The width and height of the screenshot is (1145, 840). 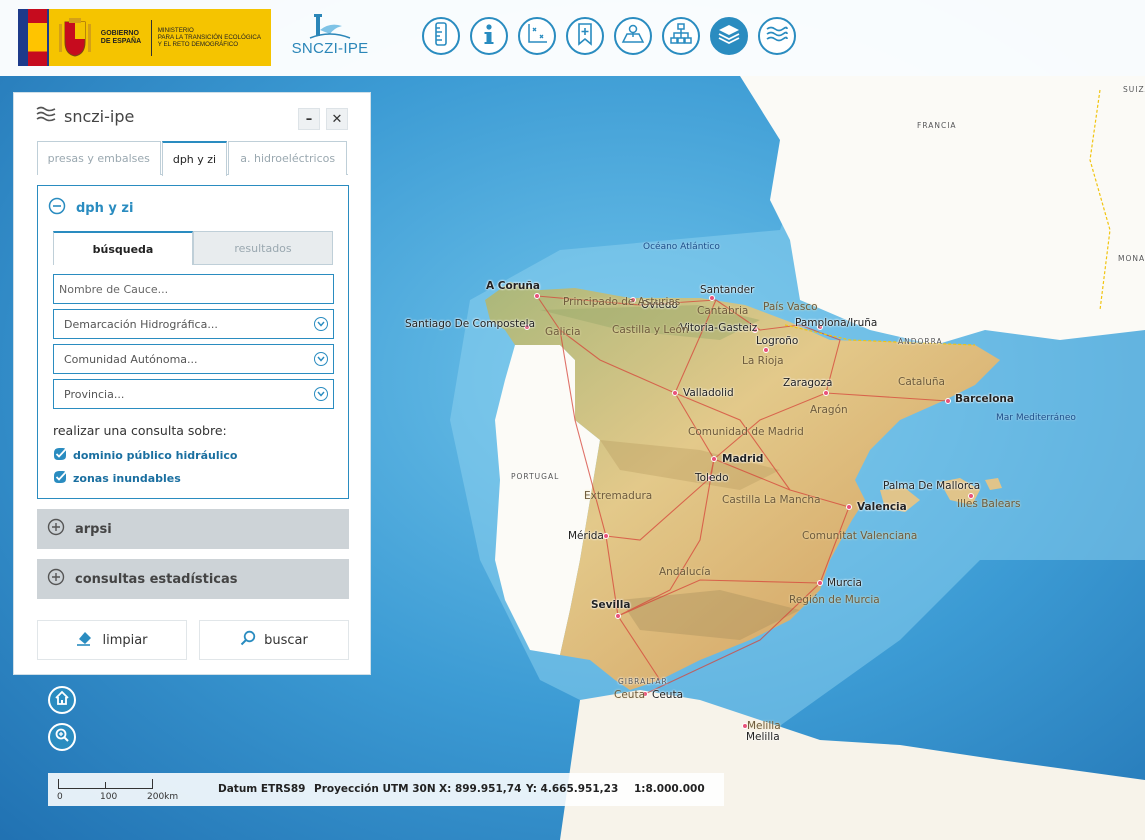 What do you see at coordinates (193, 529) in the screenshot?
I see `section-arpsi: arpsi` at bounding box center [193, 529].